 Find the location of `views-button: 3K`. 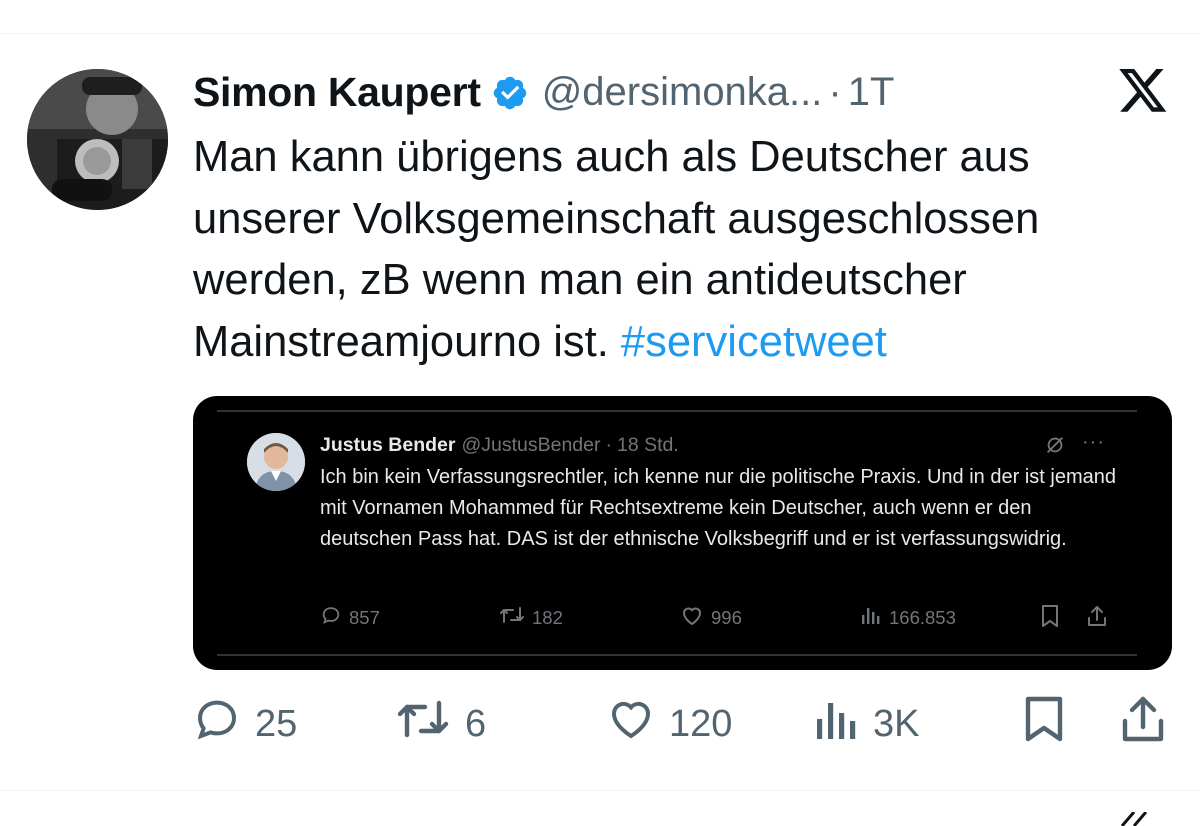

views-button: 3K is located at coordinates (867, 724).